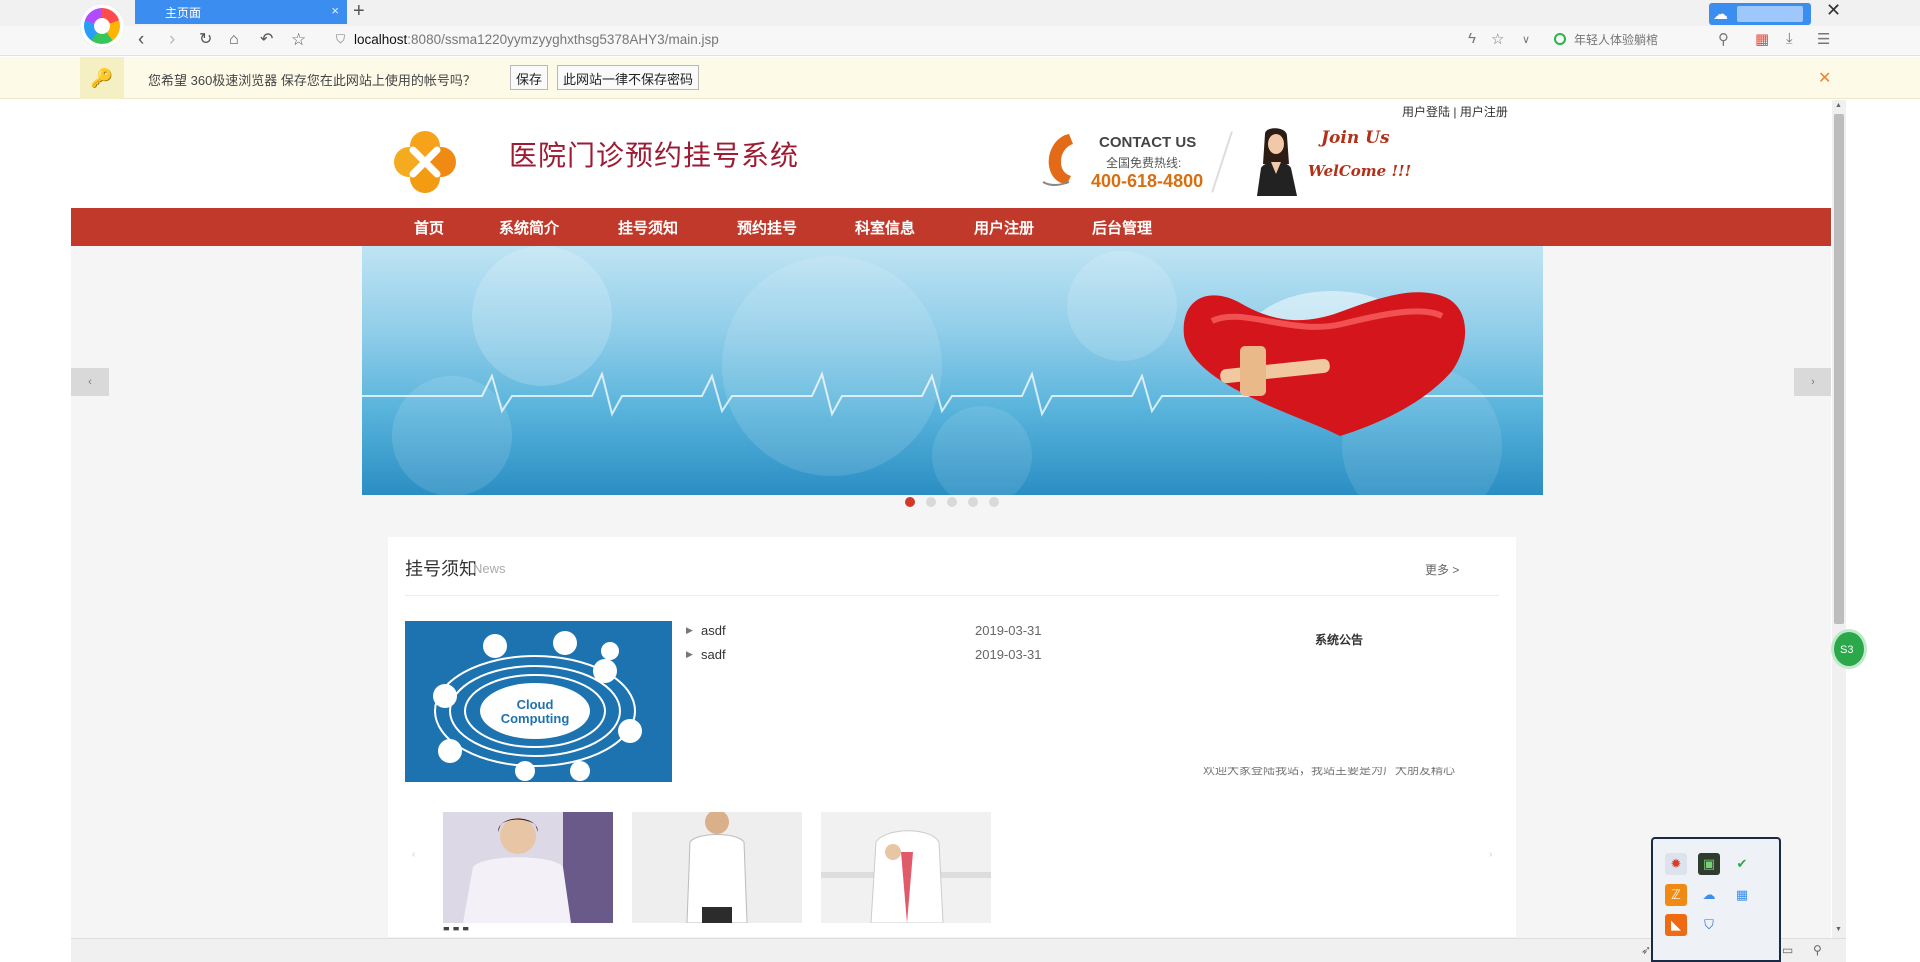  What do you see at coordinates (1497, 39) in the screenshot?
I see `favorite-star-icon: ☆` at bounding box center [1497, 39].